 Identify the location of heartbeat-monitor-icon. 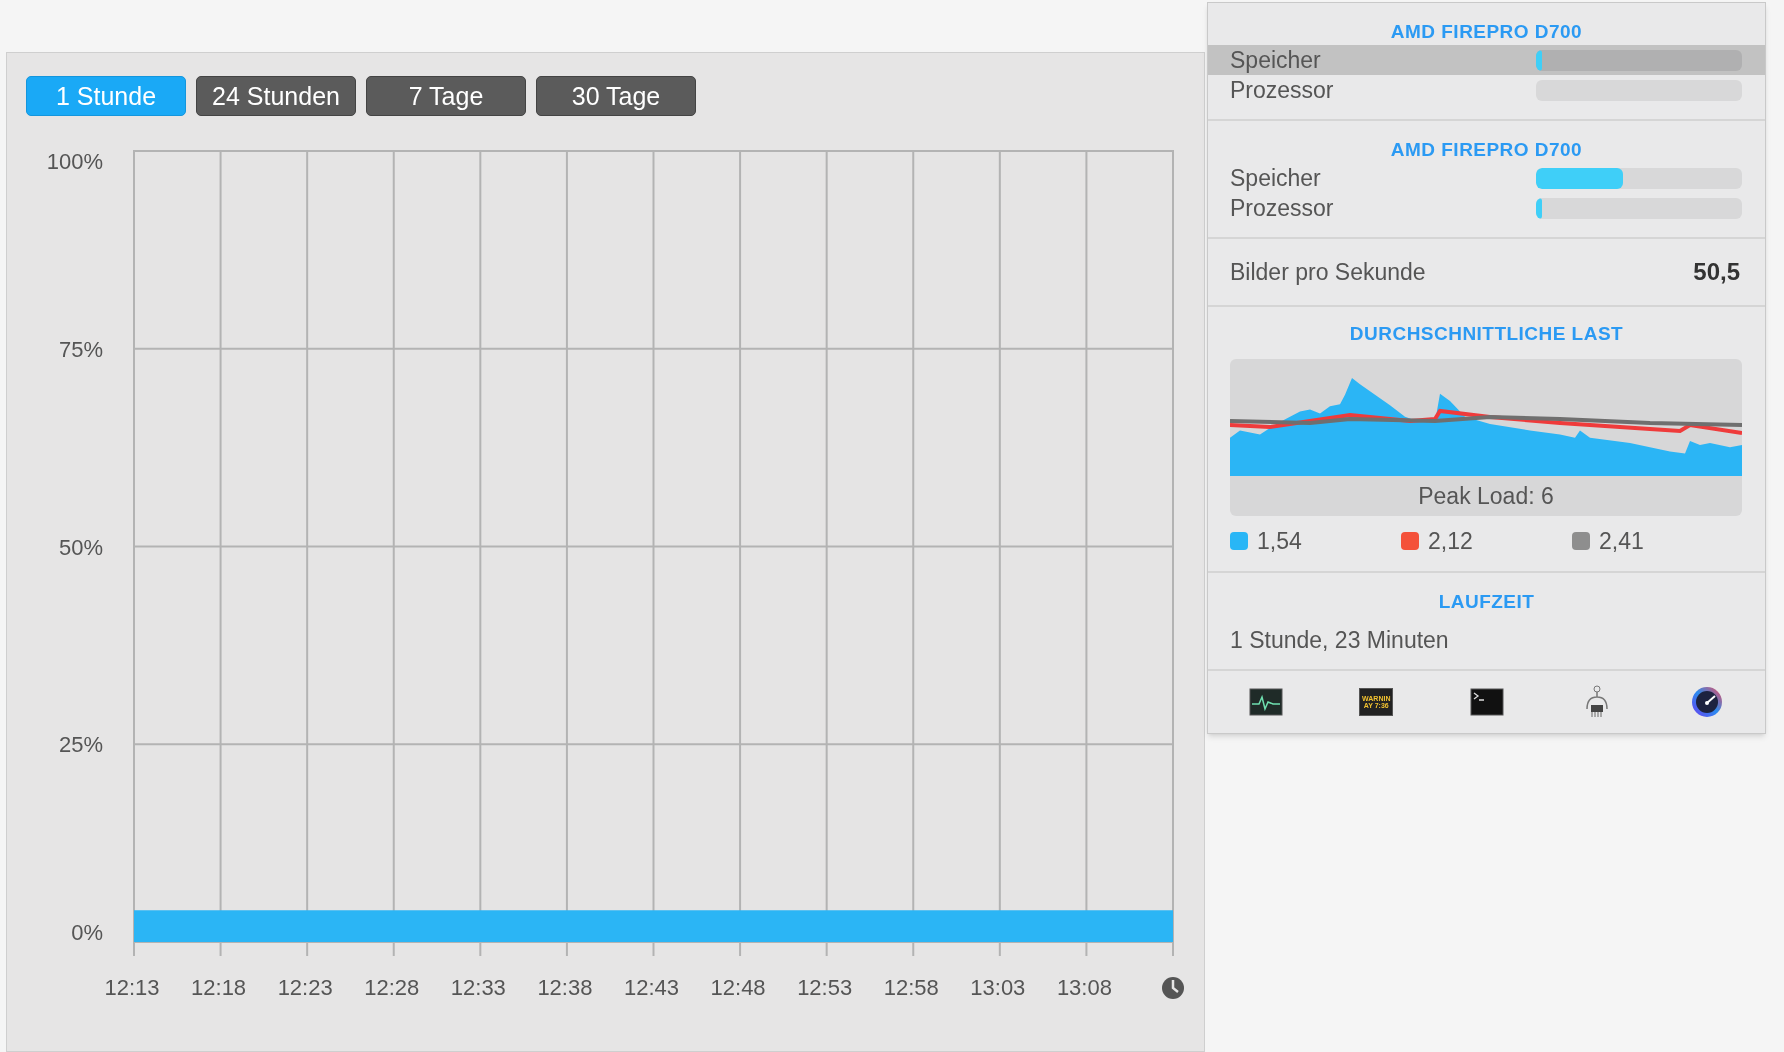
(1266, 702).